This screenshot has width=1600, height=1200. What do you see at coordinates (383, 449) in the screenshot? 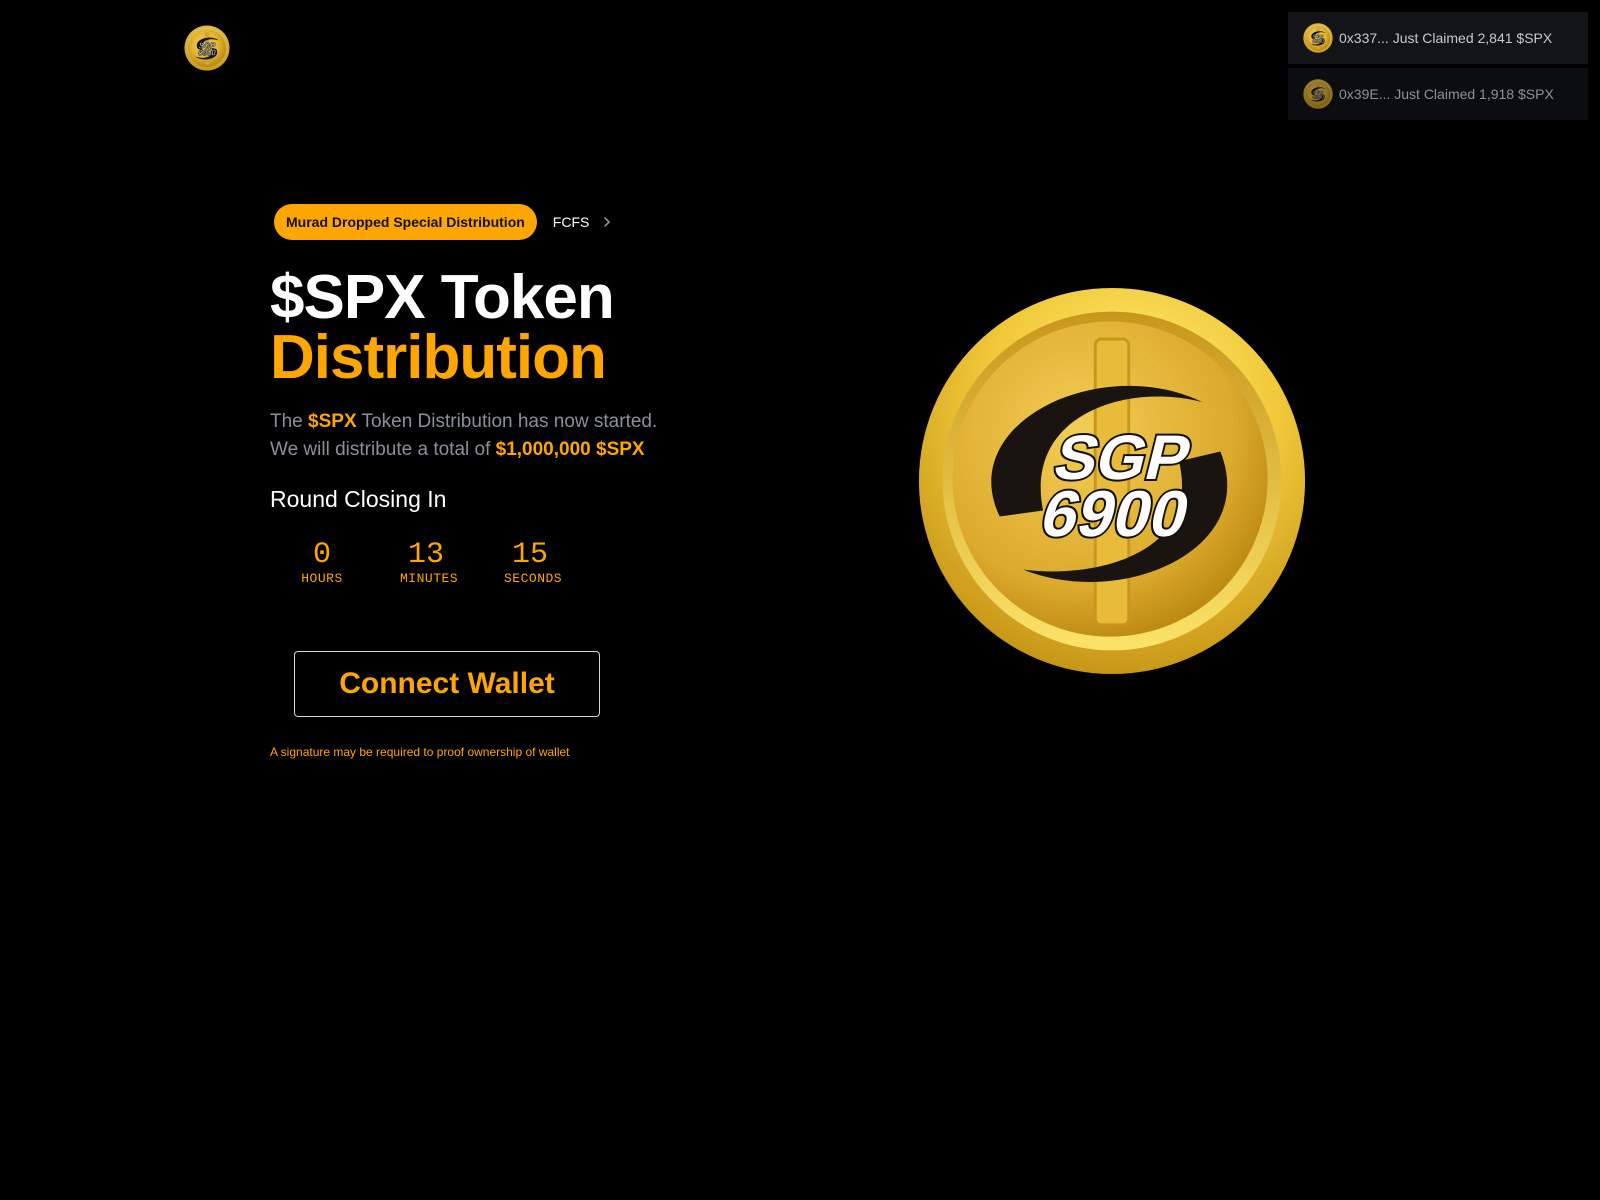
I see `desc-text: We will distribute a total of` at bounding box center [383, 449].